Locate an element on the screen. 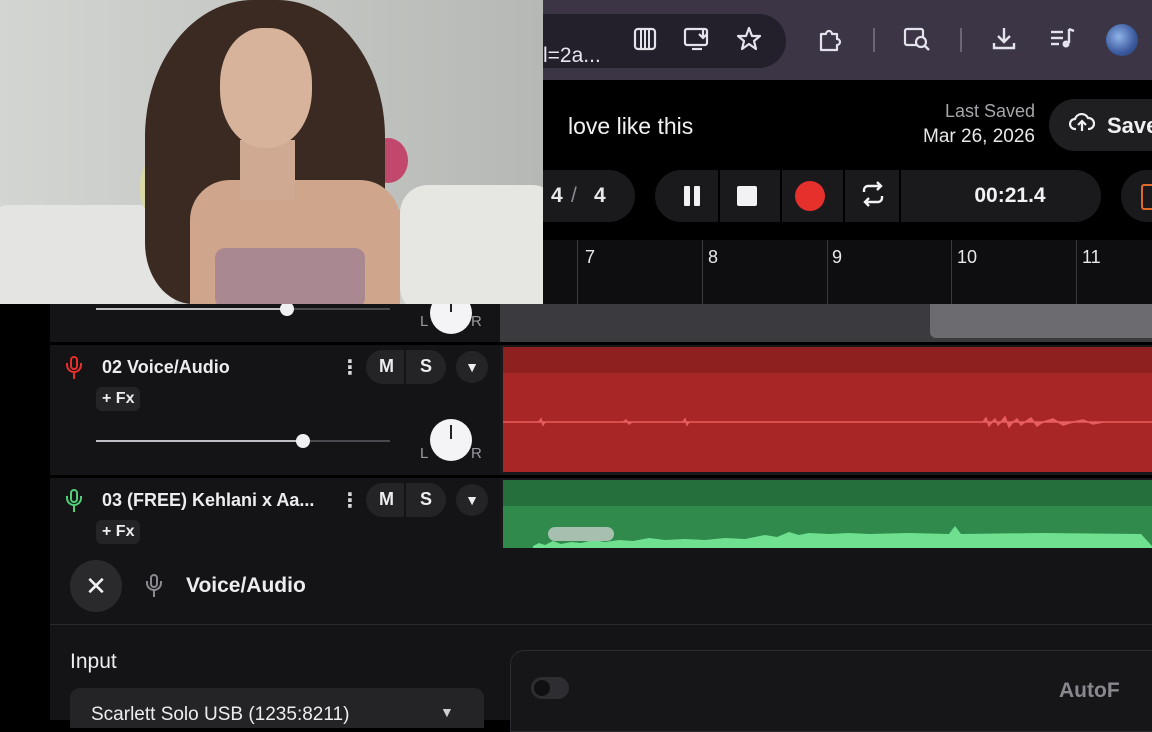  search-page-icon is located at coordinates (917, 40).